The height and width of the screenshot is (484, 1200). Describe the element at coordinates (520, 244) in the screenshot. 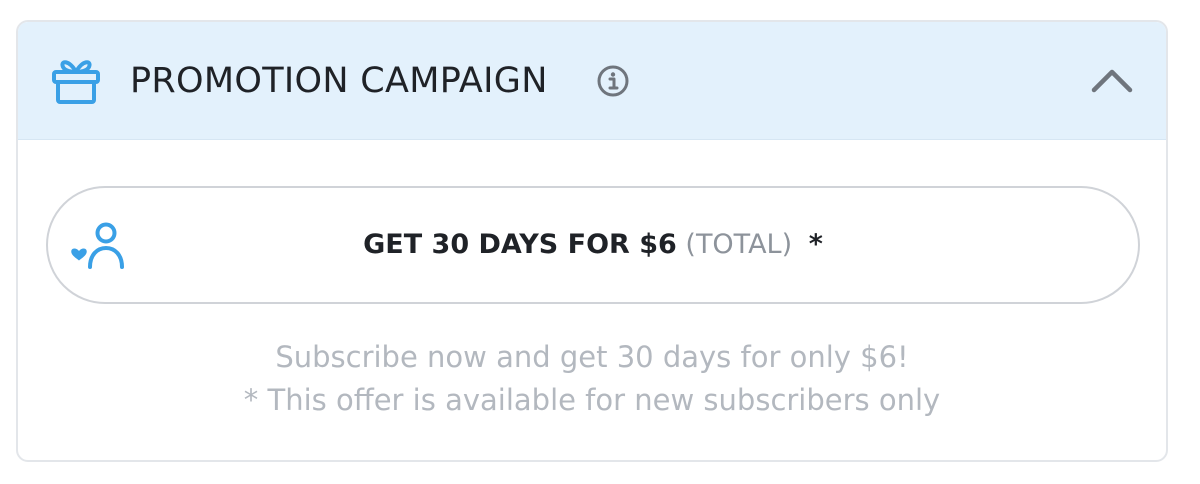

I see `offer-main-label: GET 30 DAYS FOR $6` at that location.